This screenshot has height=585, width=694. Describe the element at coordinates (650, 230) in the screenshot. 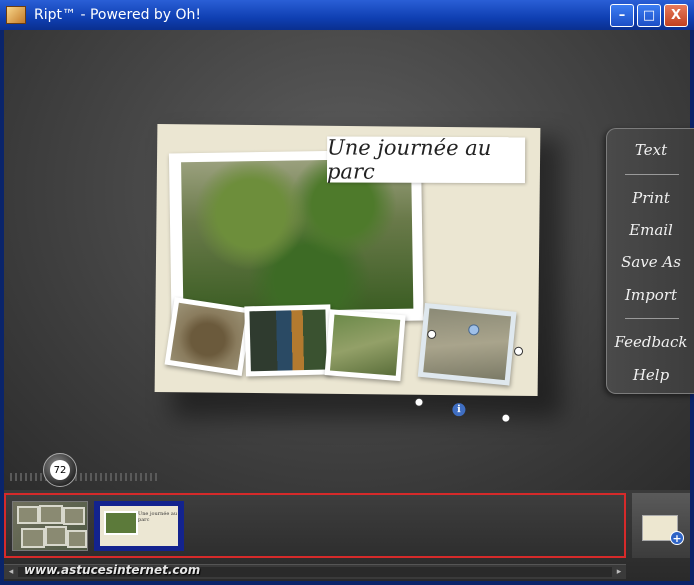

I see `menu-email: Email` at that location.